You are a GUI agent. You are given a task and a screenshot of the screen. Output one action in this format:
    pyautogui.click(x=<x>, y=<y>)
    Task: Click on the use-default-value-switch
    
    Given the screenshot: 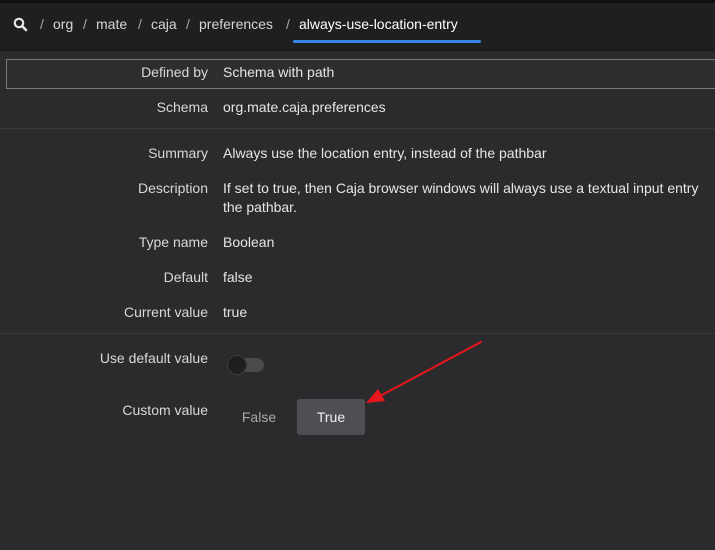 What is the action you would take?
    pyautogui.click(x=245, y=365)
    